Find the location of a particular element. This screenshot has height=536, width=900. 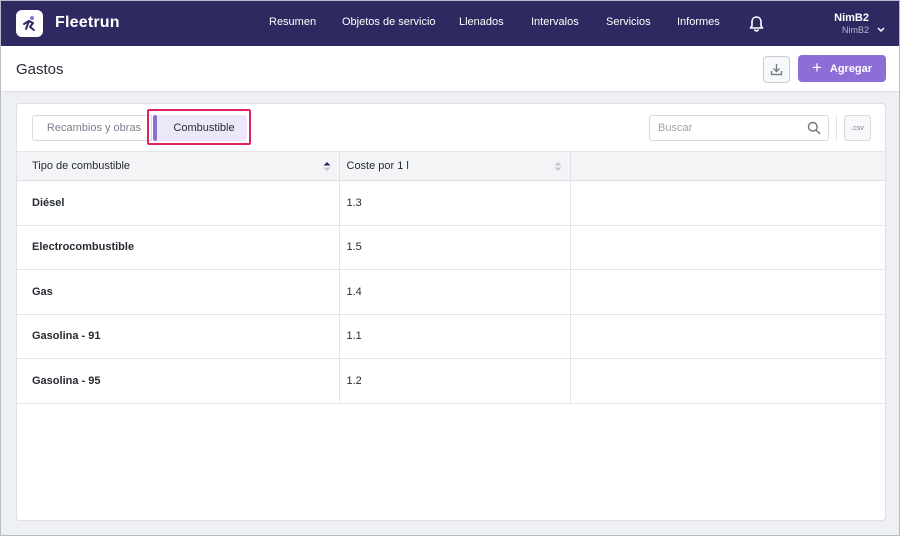

fuel-type-cell: Diésel is located at coordinates (178, 203).